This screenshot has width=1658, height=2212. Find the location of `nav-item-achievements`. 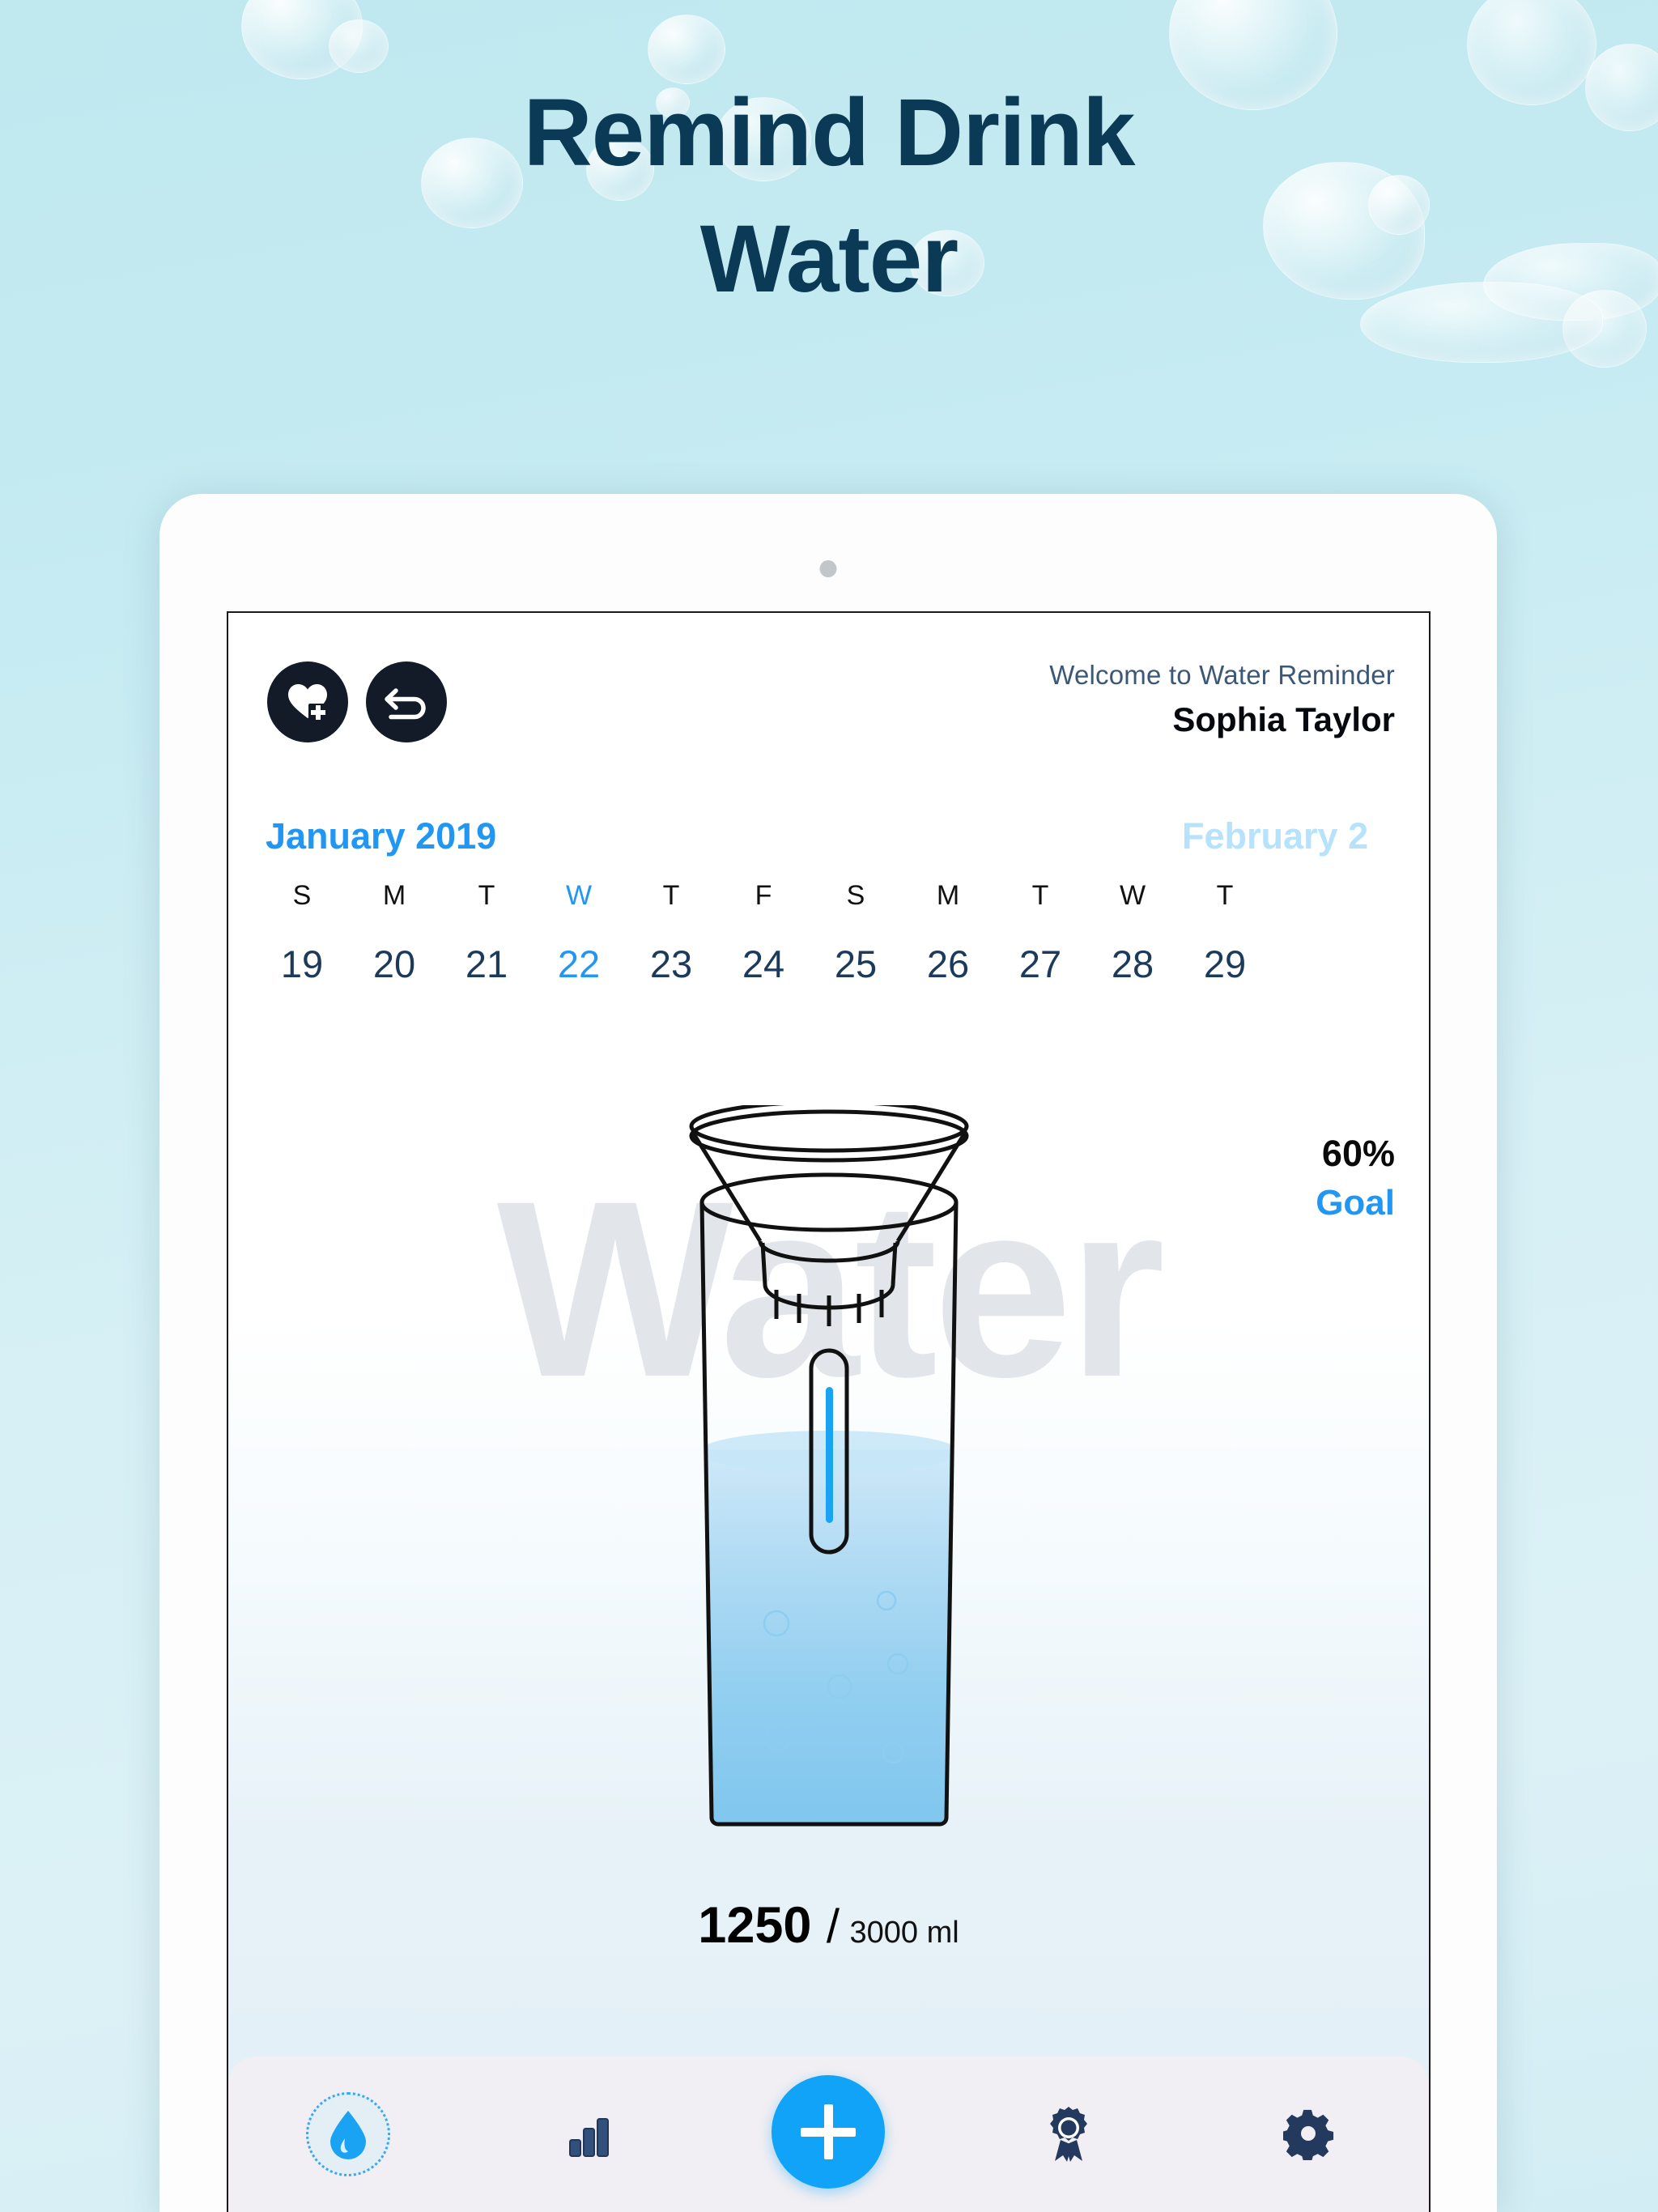

nav-item-achievements is located at coordinates (1069, 2134).